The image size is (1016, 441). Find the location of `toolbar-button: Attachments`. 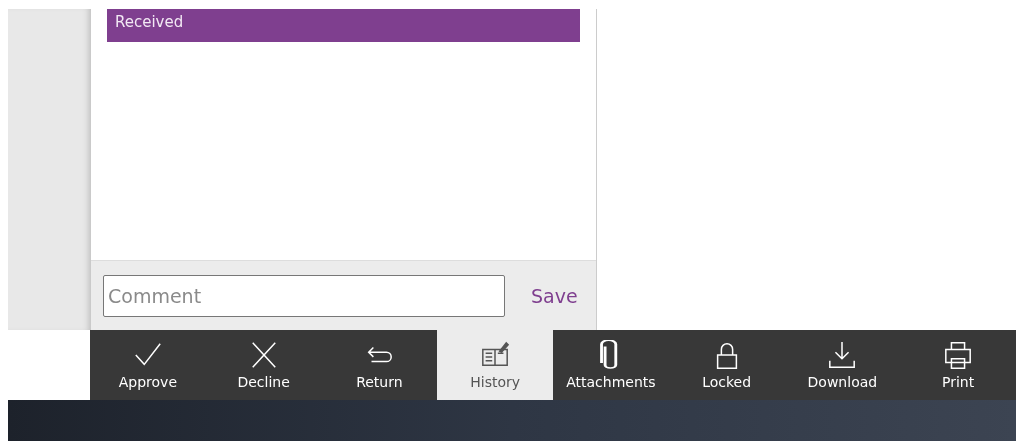

toolbar-button: Attachments is located at coordinates (611, 365).